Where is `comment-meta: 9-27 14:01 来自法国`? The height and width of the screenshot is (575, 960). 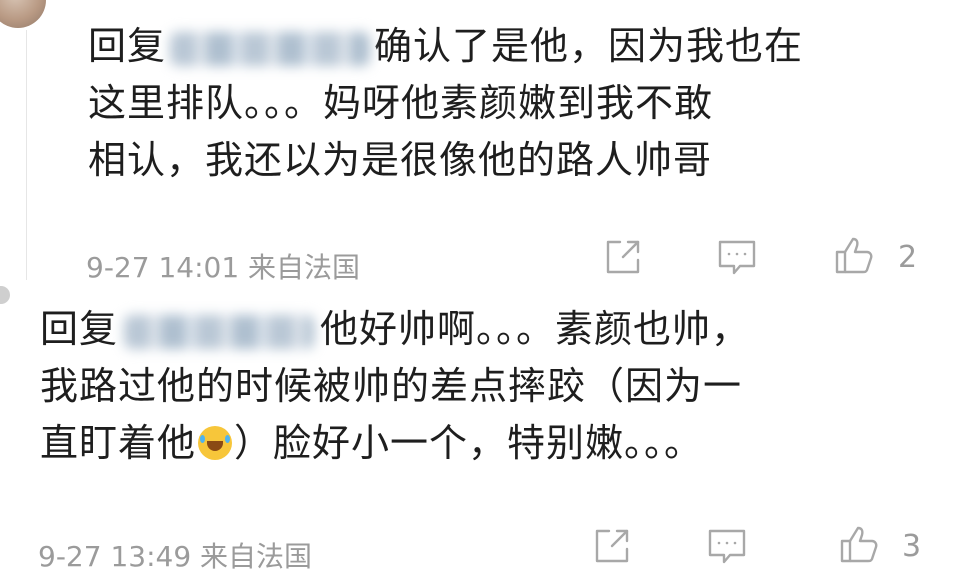
comment-meta: 9-27 14:01 来自法国 is located at coordinates (223, 266).